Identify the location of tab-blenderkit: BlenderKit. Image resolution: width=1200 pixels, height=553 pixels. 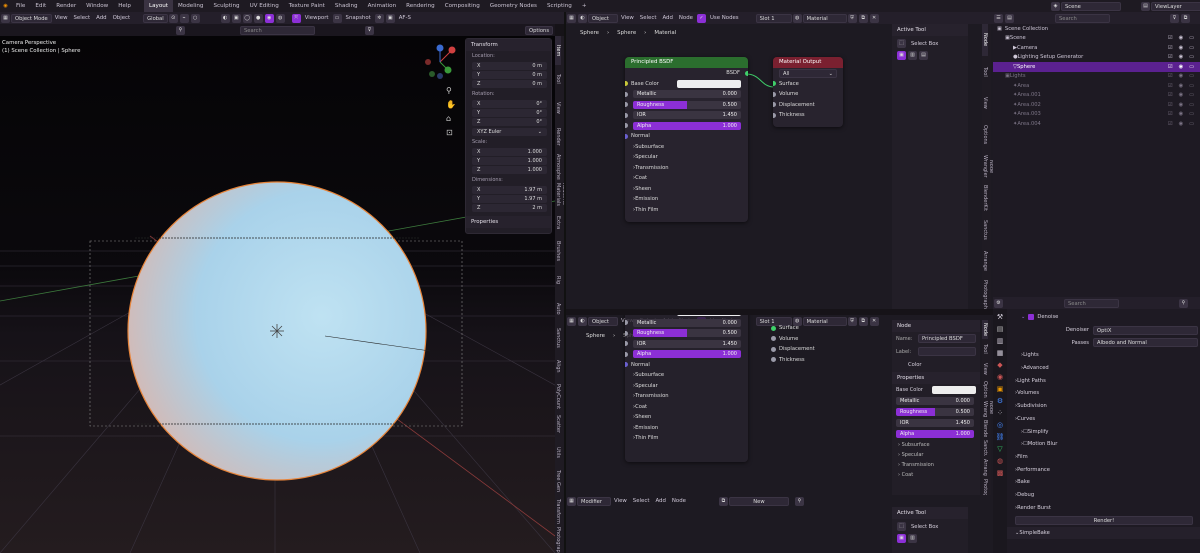
(985, 426).